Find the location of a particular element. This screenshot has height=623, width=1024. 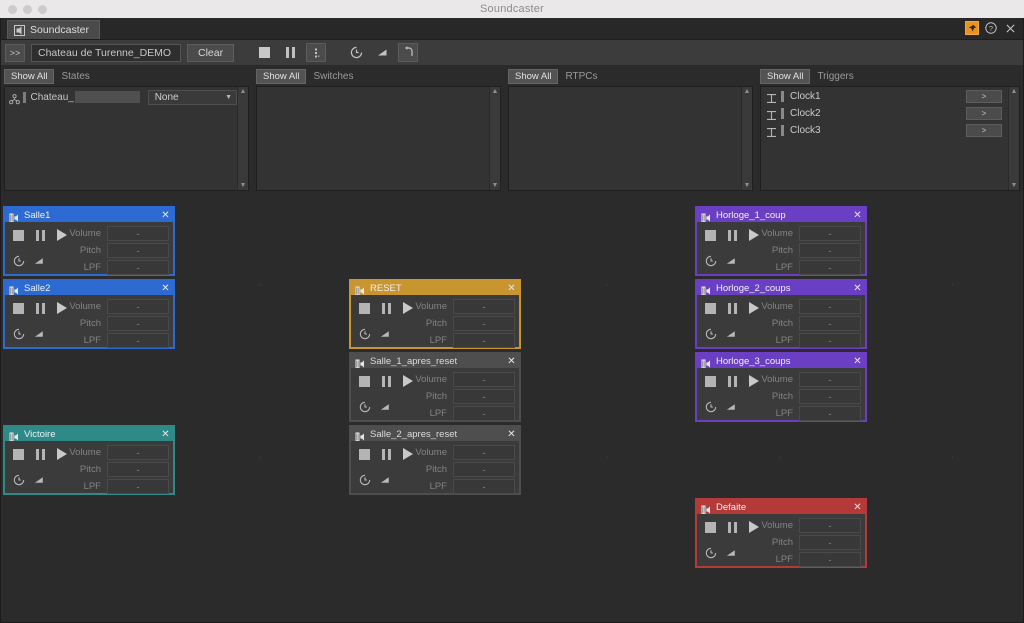

sound-object-panel: Horloge_3_coups ✕ Volume - Pitch - LPF - is located at coordinates (781, 387).